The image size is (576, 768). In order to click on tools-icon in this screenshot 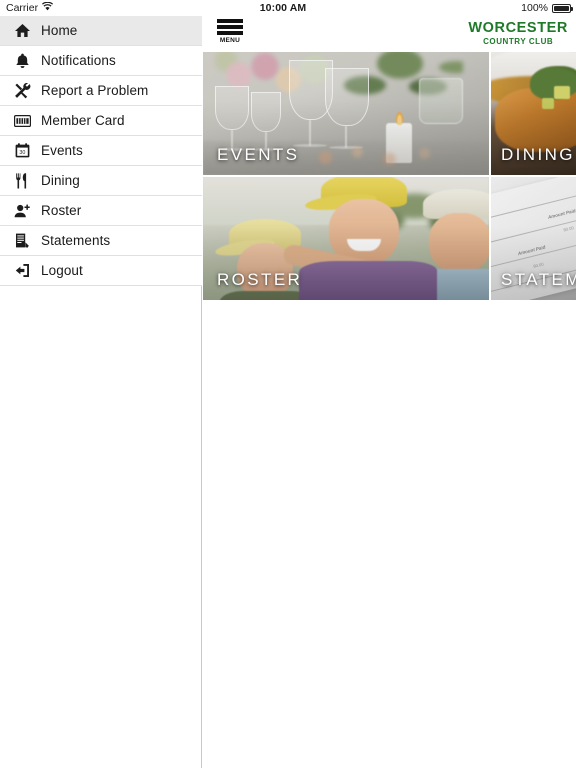, I will do `click(22, 91)`.